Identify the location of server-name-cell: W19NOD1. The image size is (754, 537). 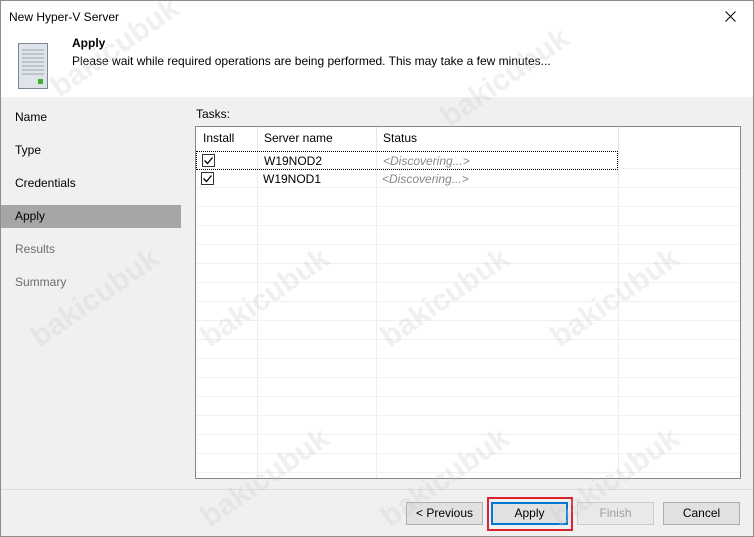
(292, 179).